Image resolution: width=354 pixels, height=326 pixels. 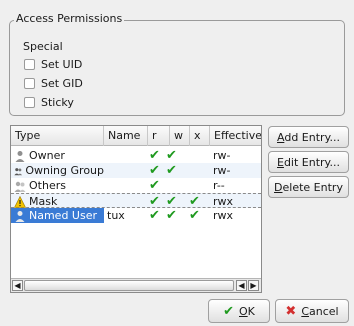 I want to click on delete-entry-button: Delete Entry, so click(x=308, y=187).